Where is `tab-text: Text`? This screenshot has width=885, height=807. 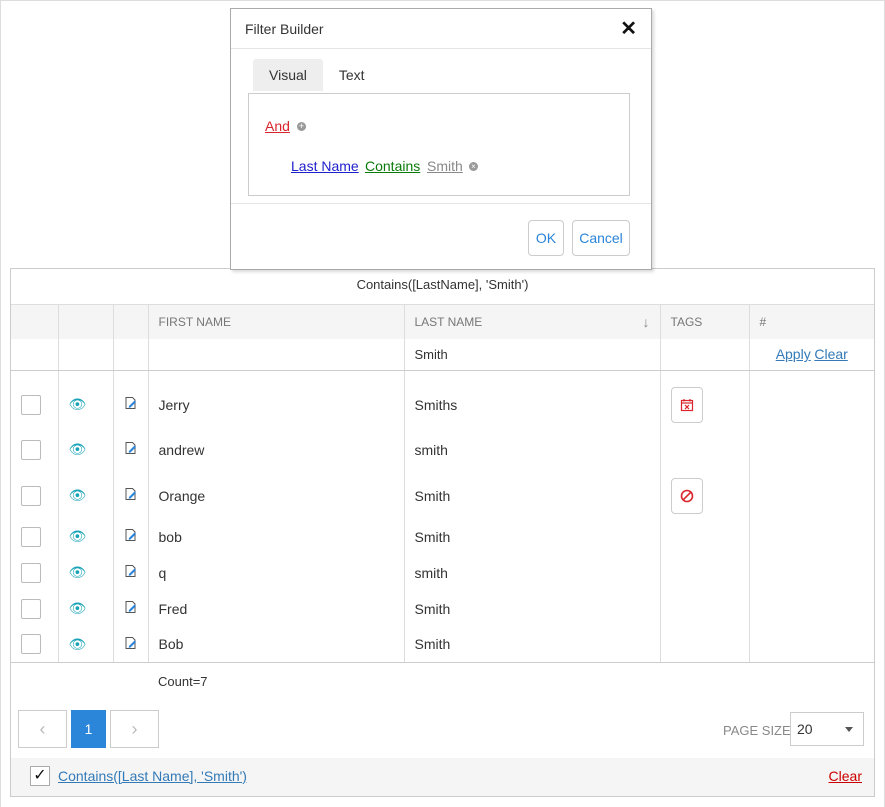
tab-text: Text is located at coordinates (352, 75).